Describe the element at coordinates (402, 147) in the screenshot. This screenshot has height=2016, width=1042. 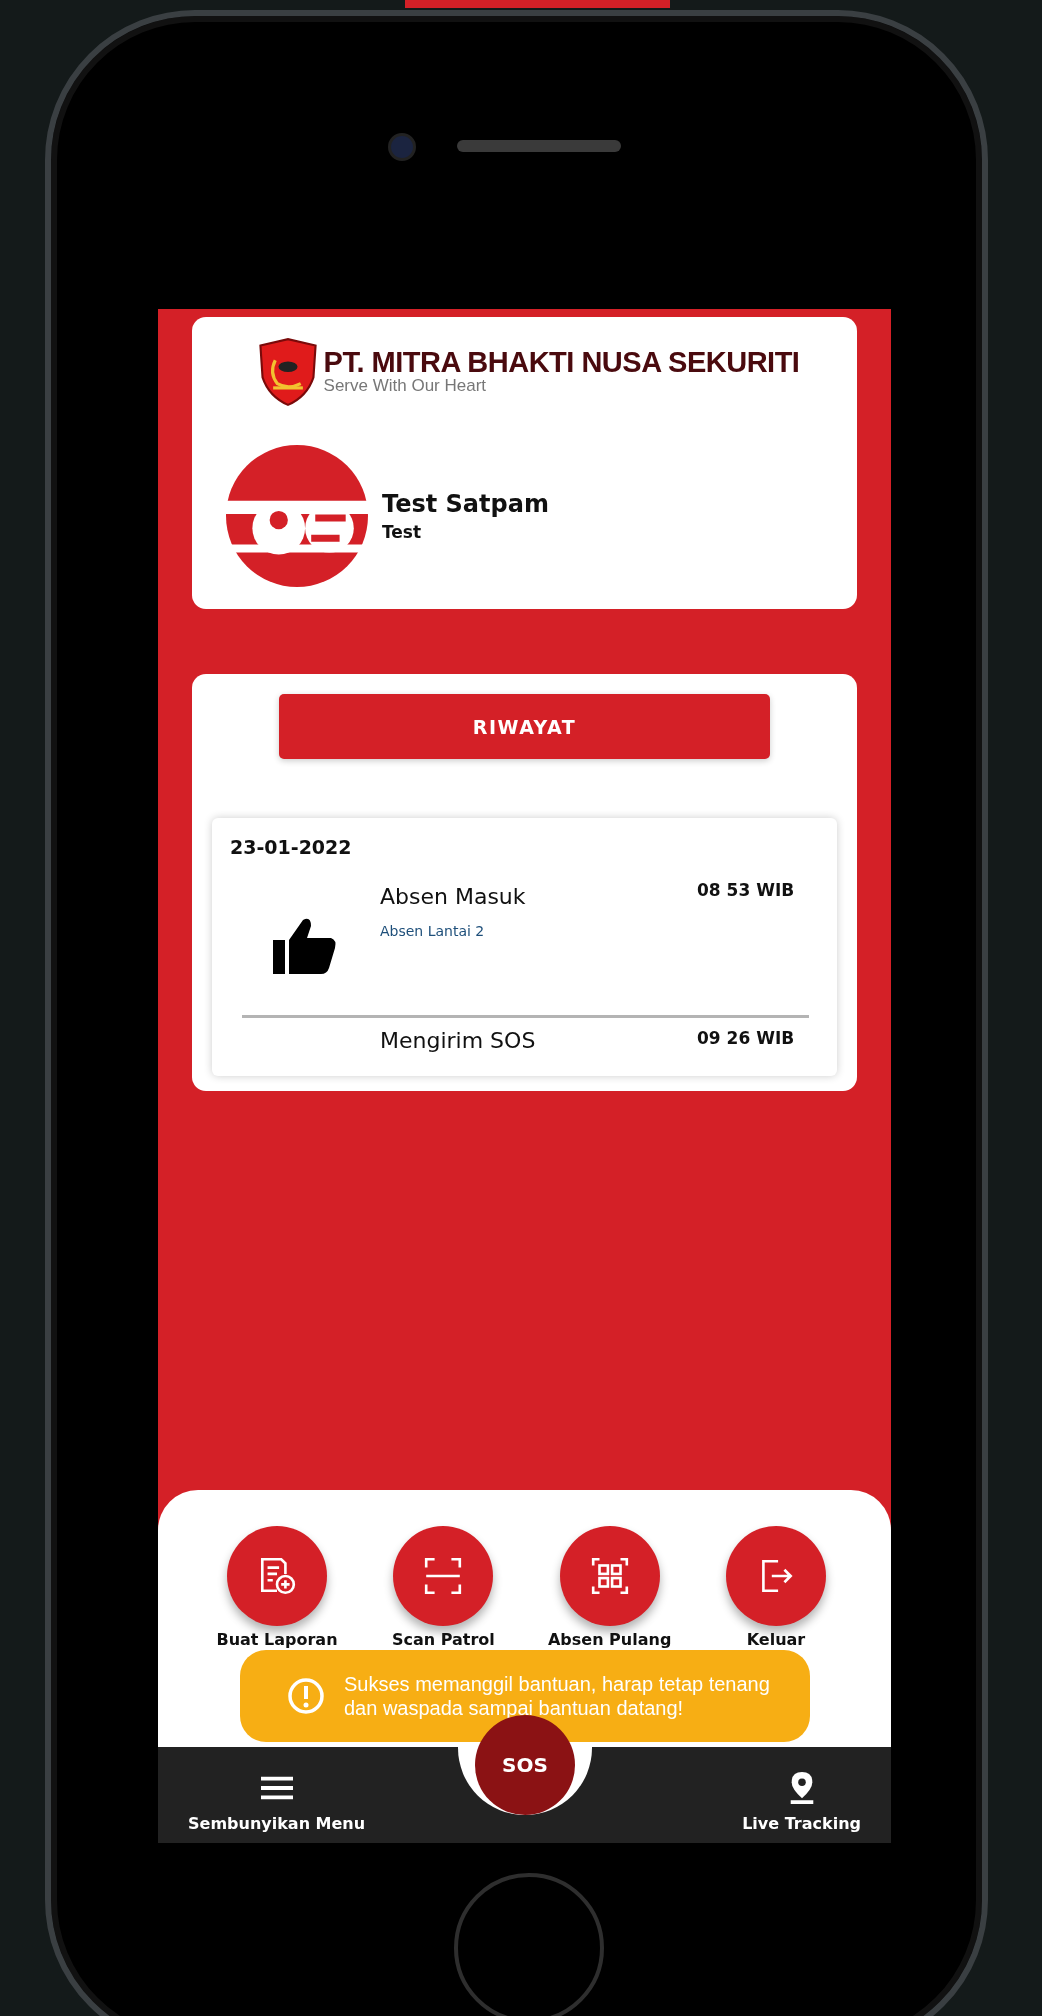
I see `camera-icon` at that location.